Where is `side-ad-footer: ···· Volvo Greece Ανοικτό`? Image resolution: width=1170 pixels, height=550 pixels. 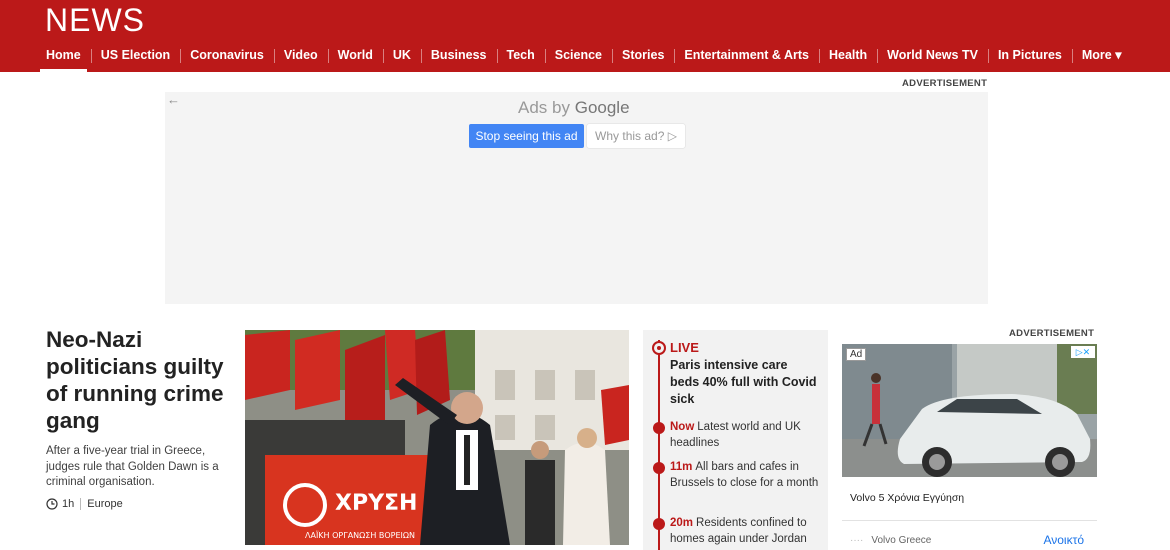 side-ad-footer: ···· Volvo Greece Ανοικτό is located at coordinates (969, 539).